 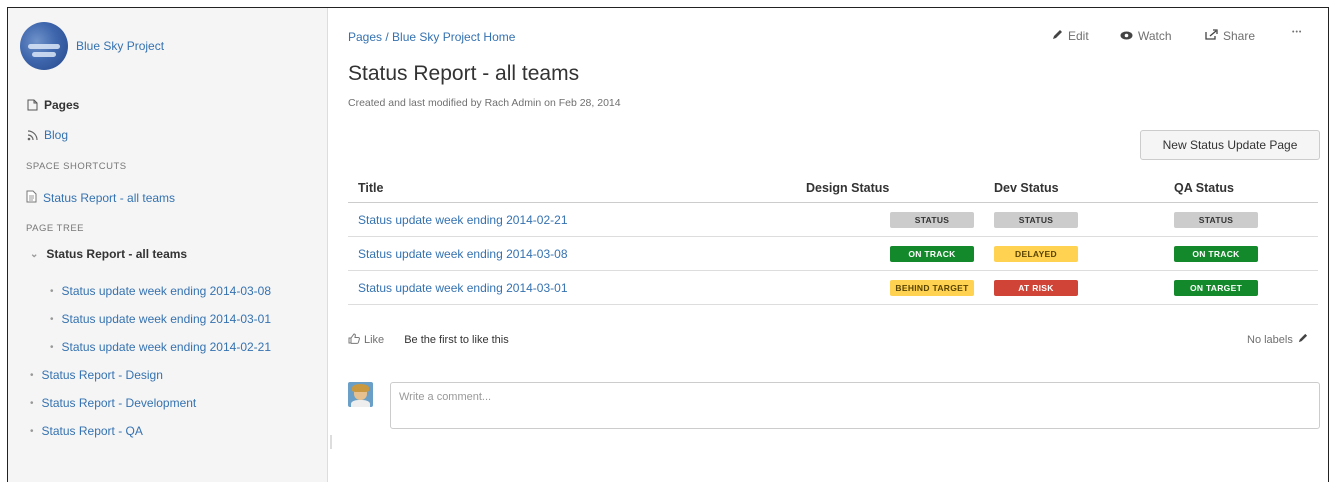 What do you see at coordinates (76, 166) in the screenshot?
I see `space-shortcuts-heading: SPACE SHORTCUTS` at bounding box center [76, 166].